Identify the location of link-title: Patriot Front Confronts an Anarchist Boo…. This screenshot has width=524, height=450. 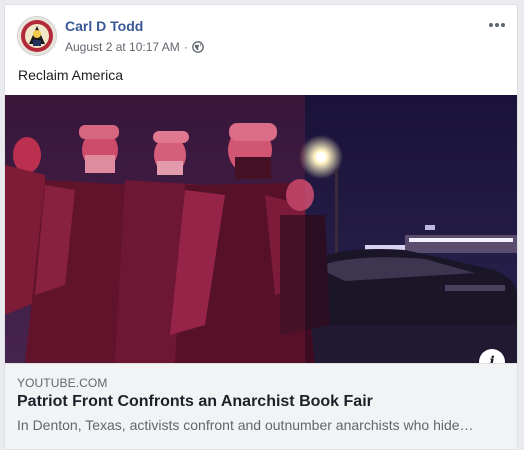
(195, 402).